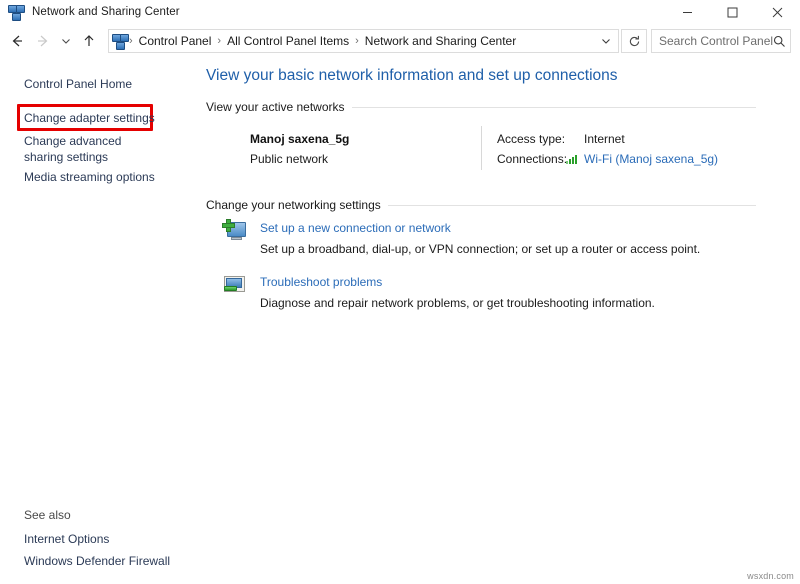 The width and height of the screenshot is (800, 584). I want to click on watermark: wsxdn.com, so click(770, 576).